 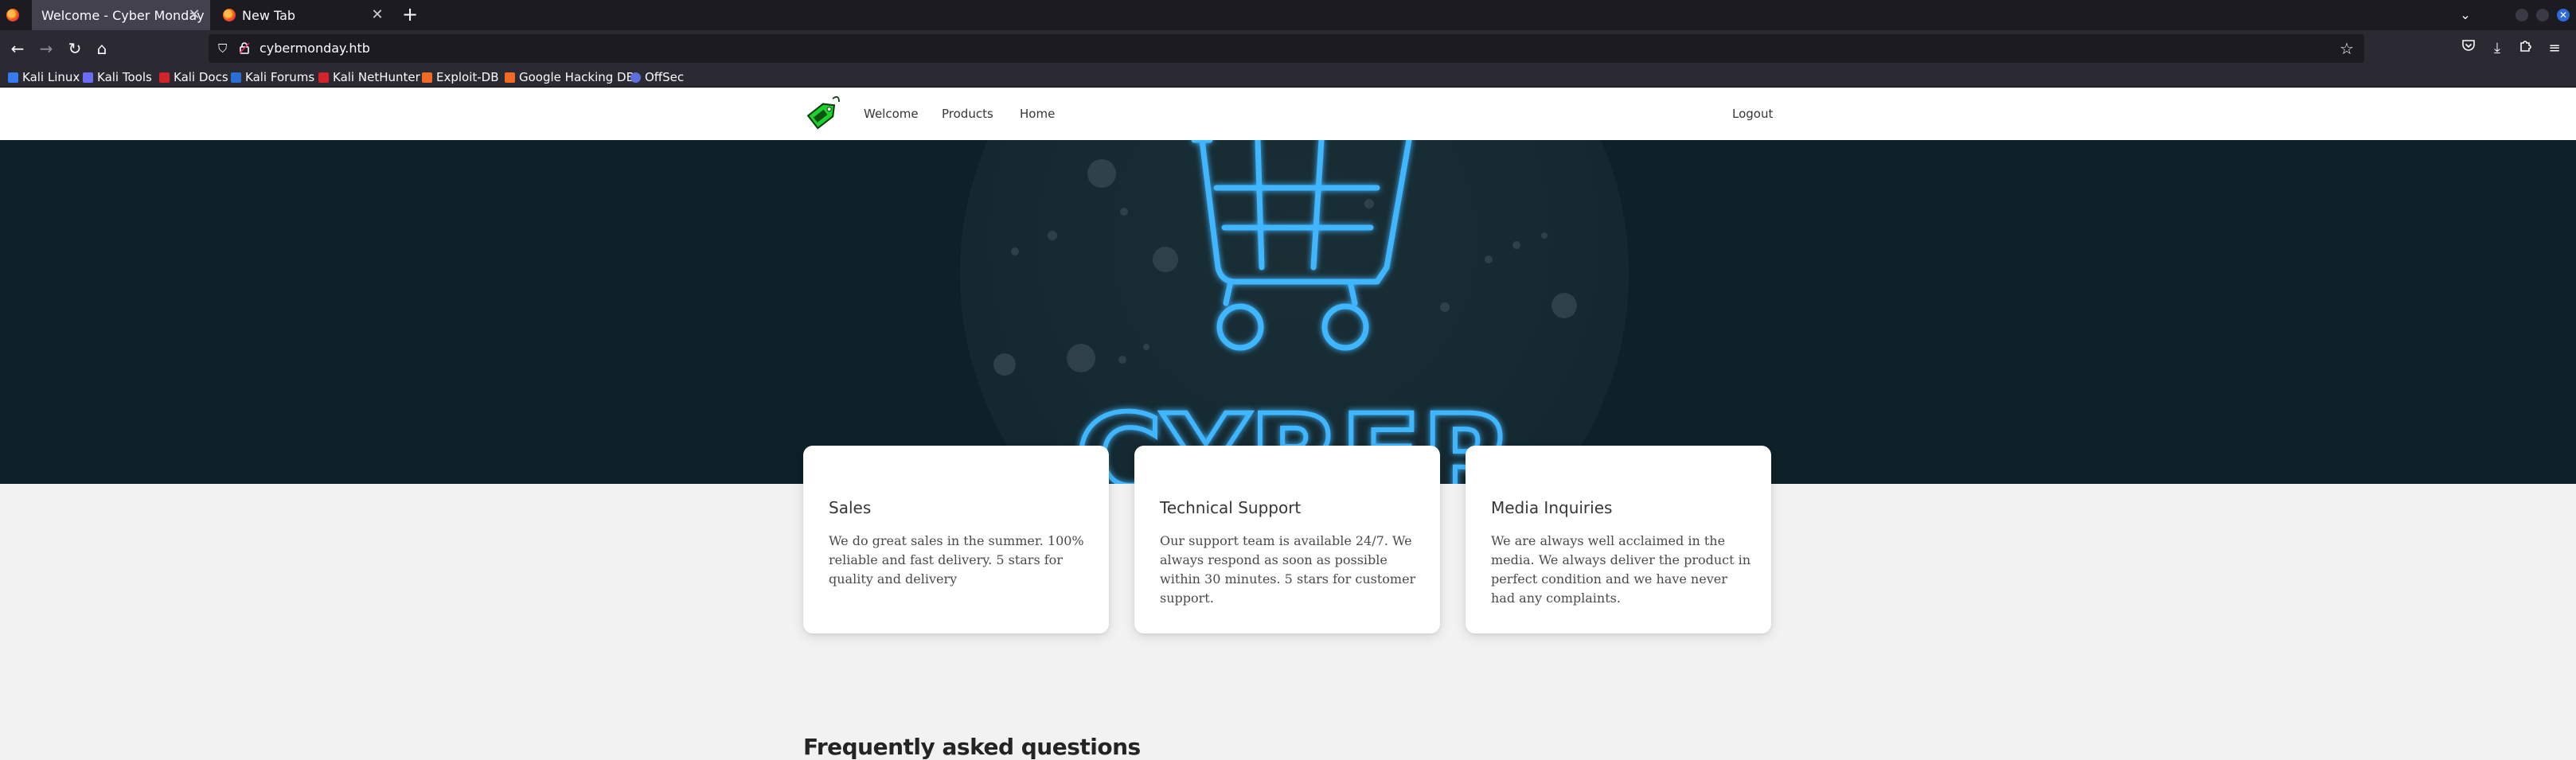 I want to click on bookmark-google-hacking-db: Google Hacking DB, so click(x=569, y=77).